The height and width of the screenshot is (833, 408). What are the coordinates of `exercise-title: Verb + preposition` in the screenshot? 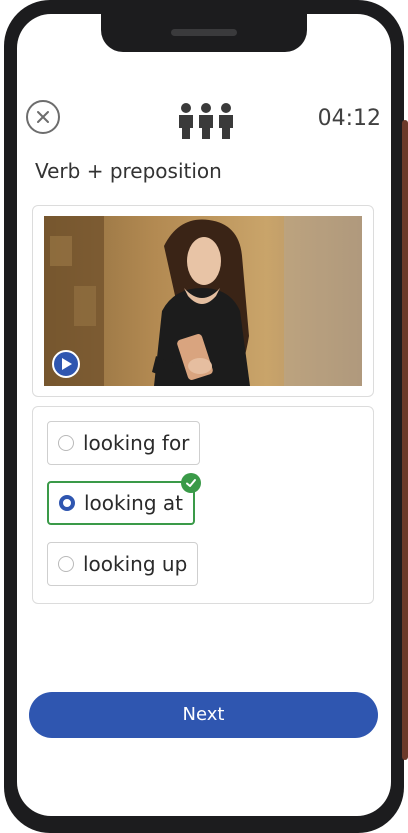 It's located at (128, 171).